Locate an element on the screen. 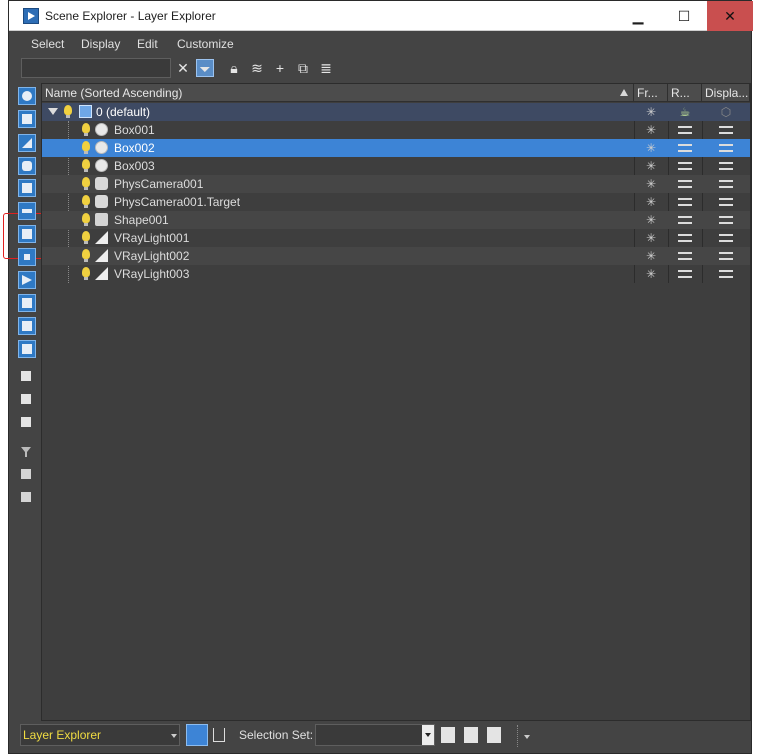  clear-search-icon: ✕ is located at coordinates (183, 68).